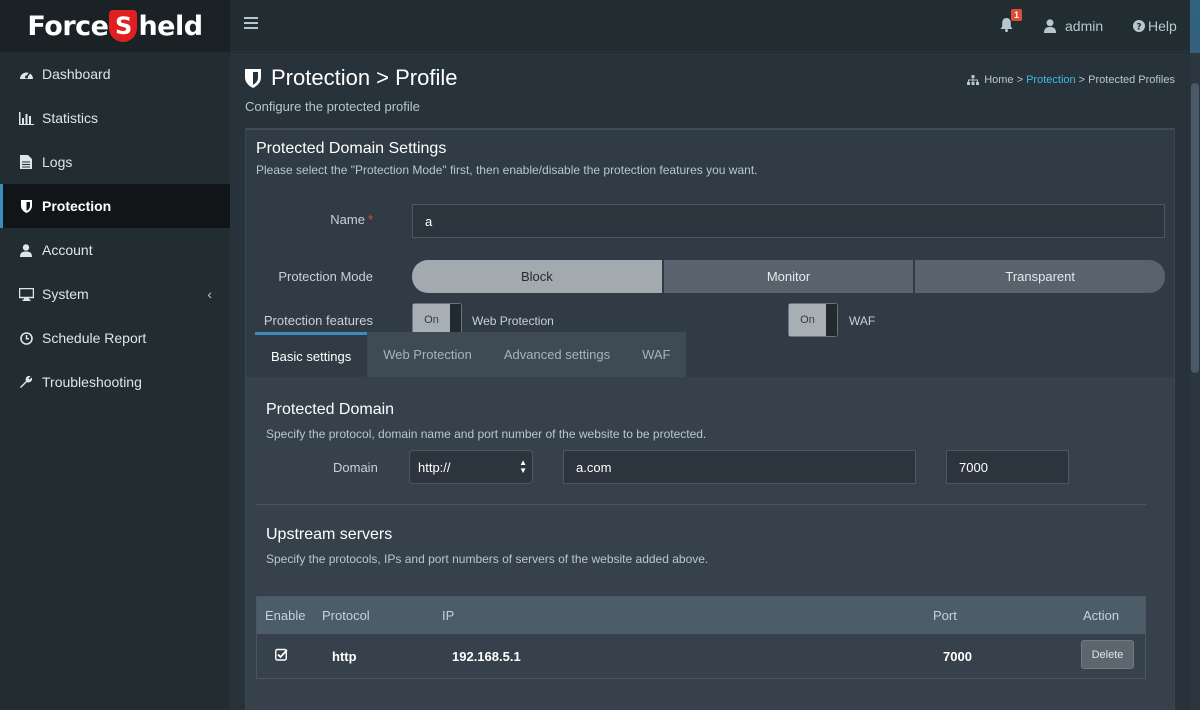 Image resolution: width=1200 pixels, height=710 pixels. What do you see at coordinates (209, 294) in the screenshot?
I see `chevron-left-icon: ‹` at bounding box center [209, 294].